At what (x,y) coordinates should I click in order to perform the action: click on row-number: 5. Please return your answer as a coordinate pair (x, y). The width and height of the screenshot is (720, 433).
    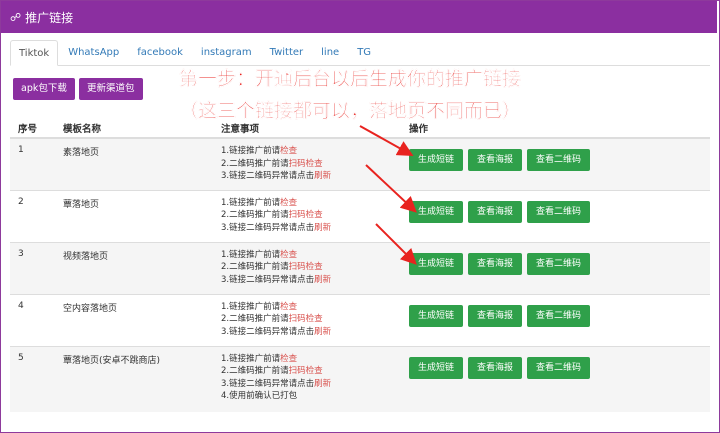
    Looking at the image, I should click on (32, 378).